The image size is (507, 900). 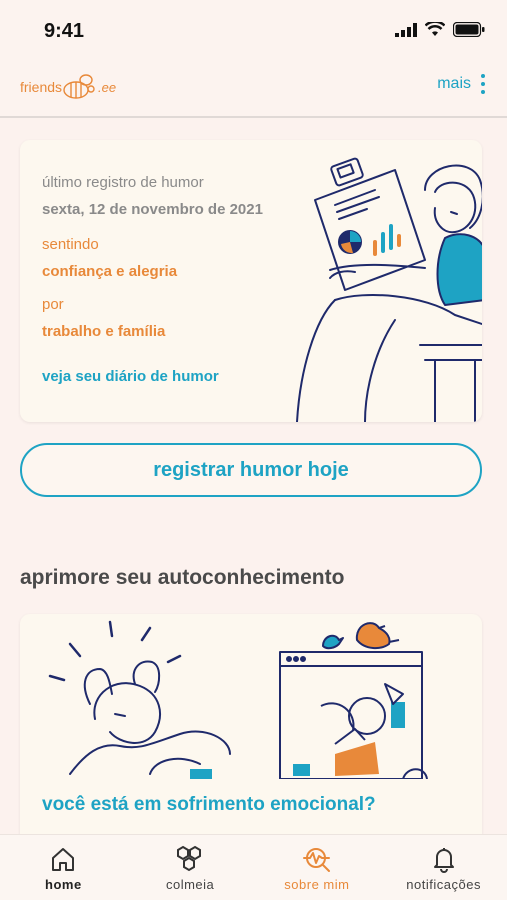 What do you see at coordinates (406, 29) in the screenshot?
I see `signal-icon` at bounding box center [406, 29].